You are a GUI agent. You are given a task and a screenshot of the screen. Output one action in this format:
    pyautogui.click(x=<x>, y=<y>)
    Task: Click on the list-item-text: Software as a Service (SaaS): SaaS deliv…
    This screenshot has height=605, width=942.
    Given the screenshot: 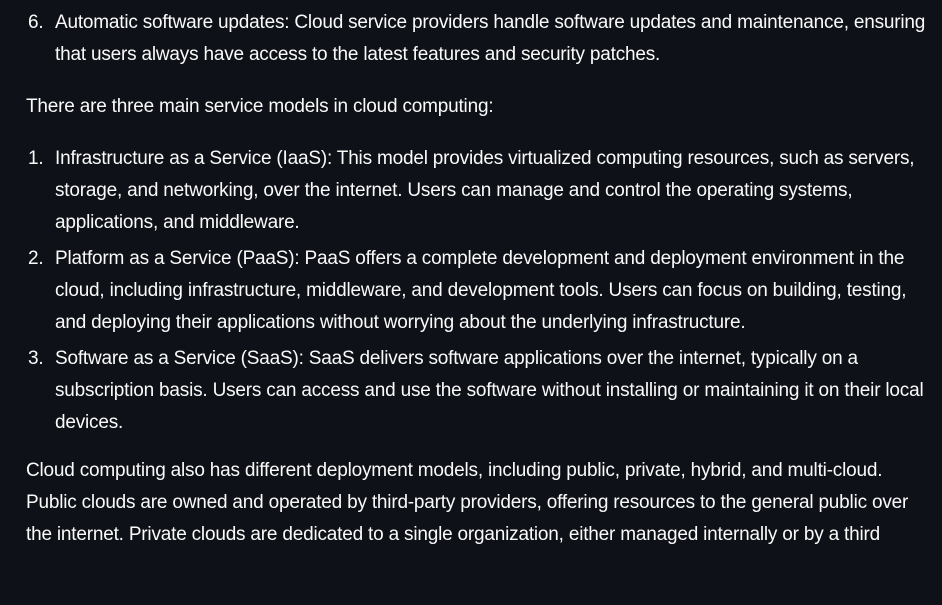 What is the action you would take?
    pyautogui.click(x=489, y=390)
    